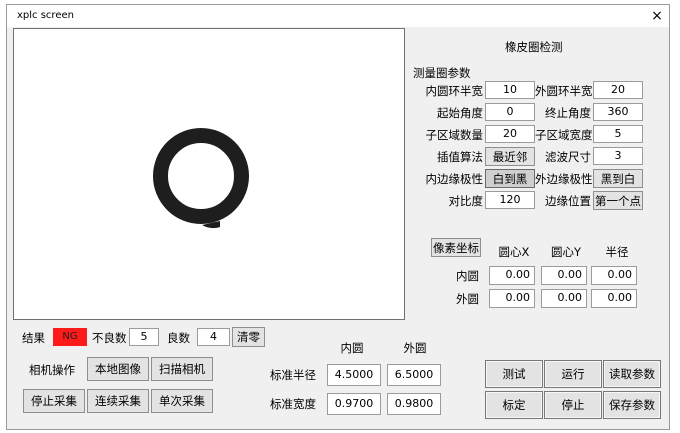 Image resolution: width=680 pixels, height=433 pixels. Describe the element at coordinates (514, 405) in the screenshot. I see `calibrate-button: 标定` at that location.